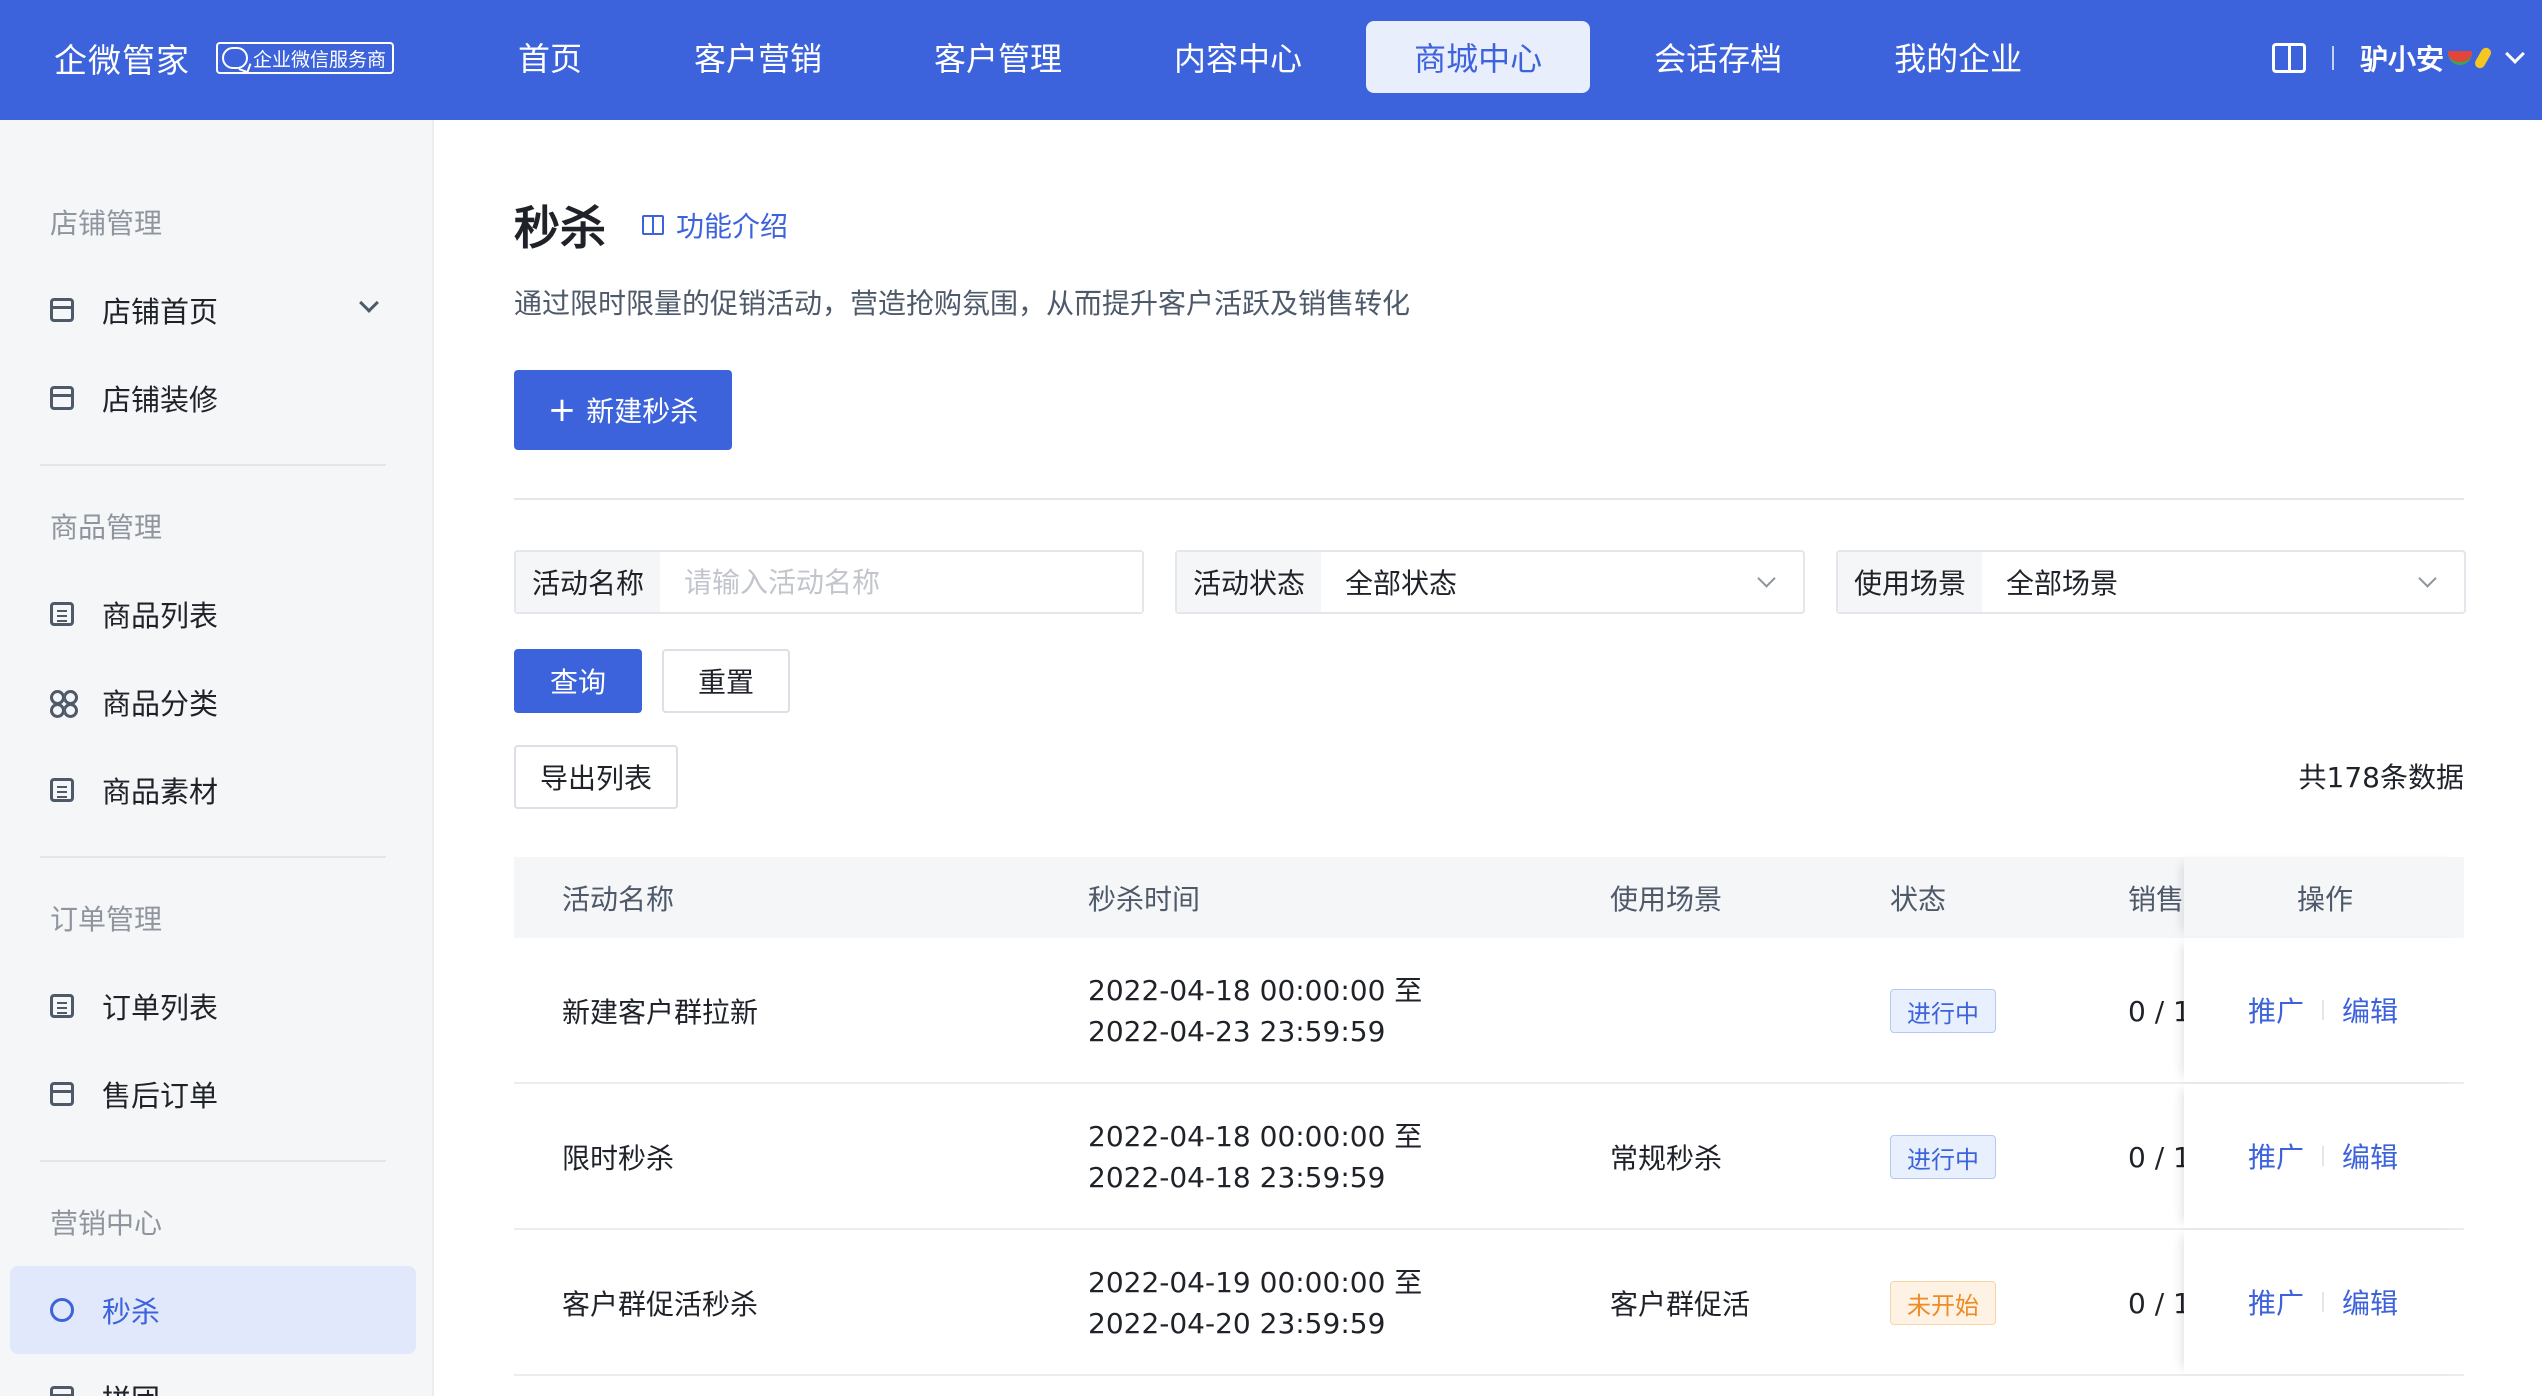  I want to click on nav-mall-center: 商城中心, so click(1478, 57).